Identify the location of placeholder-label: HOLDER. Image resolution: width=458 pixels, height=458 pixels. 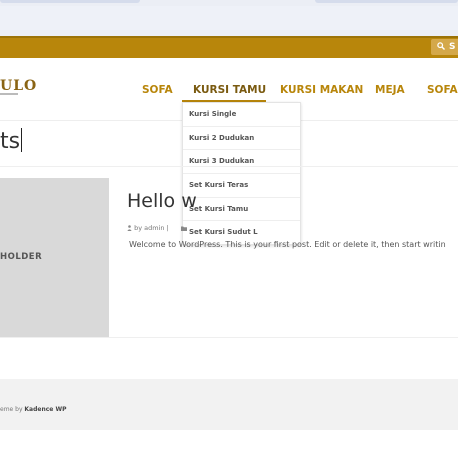
(21, 257).